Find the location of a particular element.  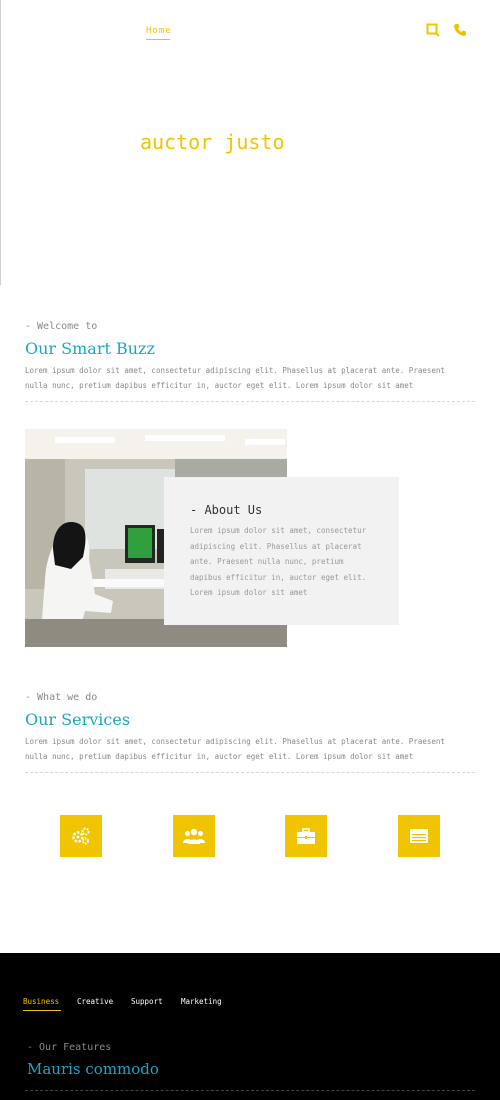

gears-icon is located at coordinates (81, 836).